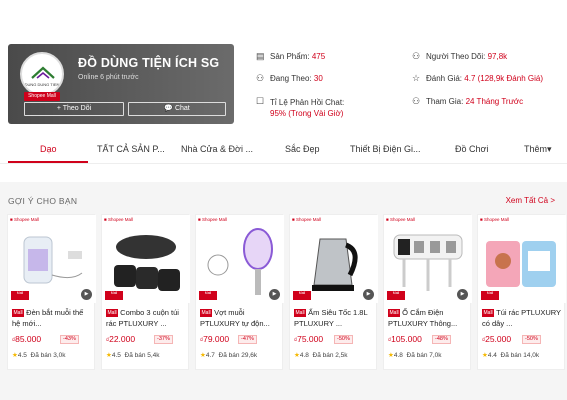 Image resolution: width=567 pixels, height=400 pixels. What do you see at coordinates (460, 57) in the screenshot?
I see `stat-followers: ⚇ Người Theo Dõi: 97,8k` at bounding box center [460, 57].